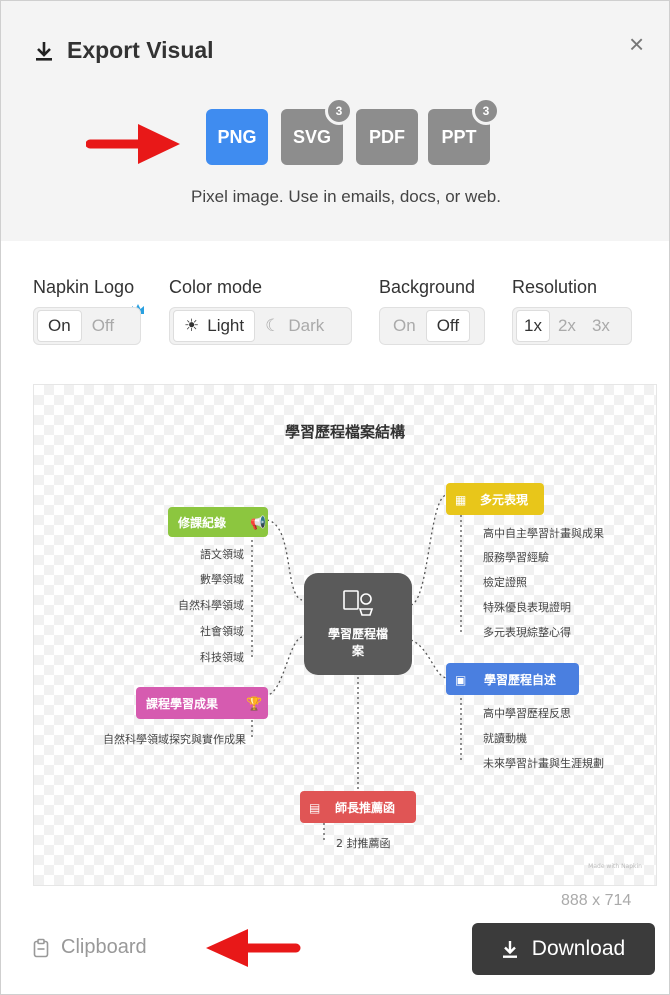 The image size is (670, 995). Describe the element at coordinates (504, 499) in the screenshot. I see `node-diverse-performance-label: 多元表現` at that location.